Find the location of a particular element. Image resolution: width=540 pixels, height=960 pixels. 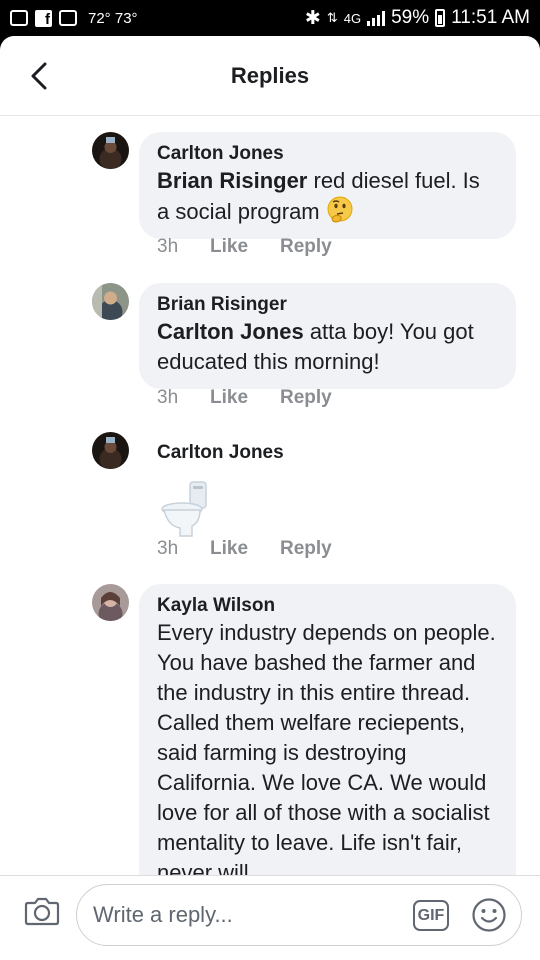

toilet-icon is located at coordinates (184, 509).